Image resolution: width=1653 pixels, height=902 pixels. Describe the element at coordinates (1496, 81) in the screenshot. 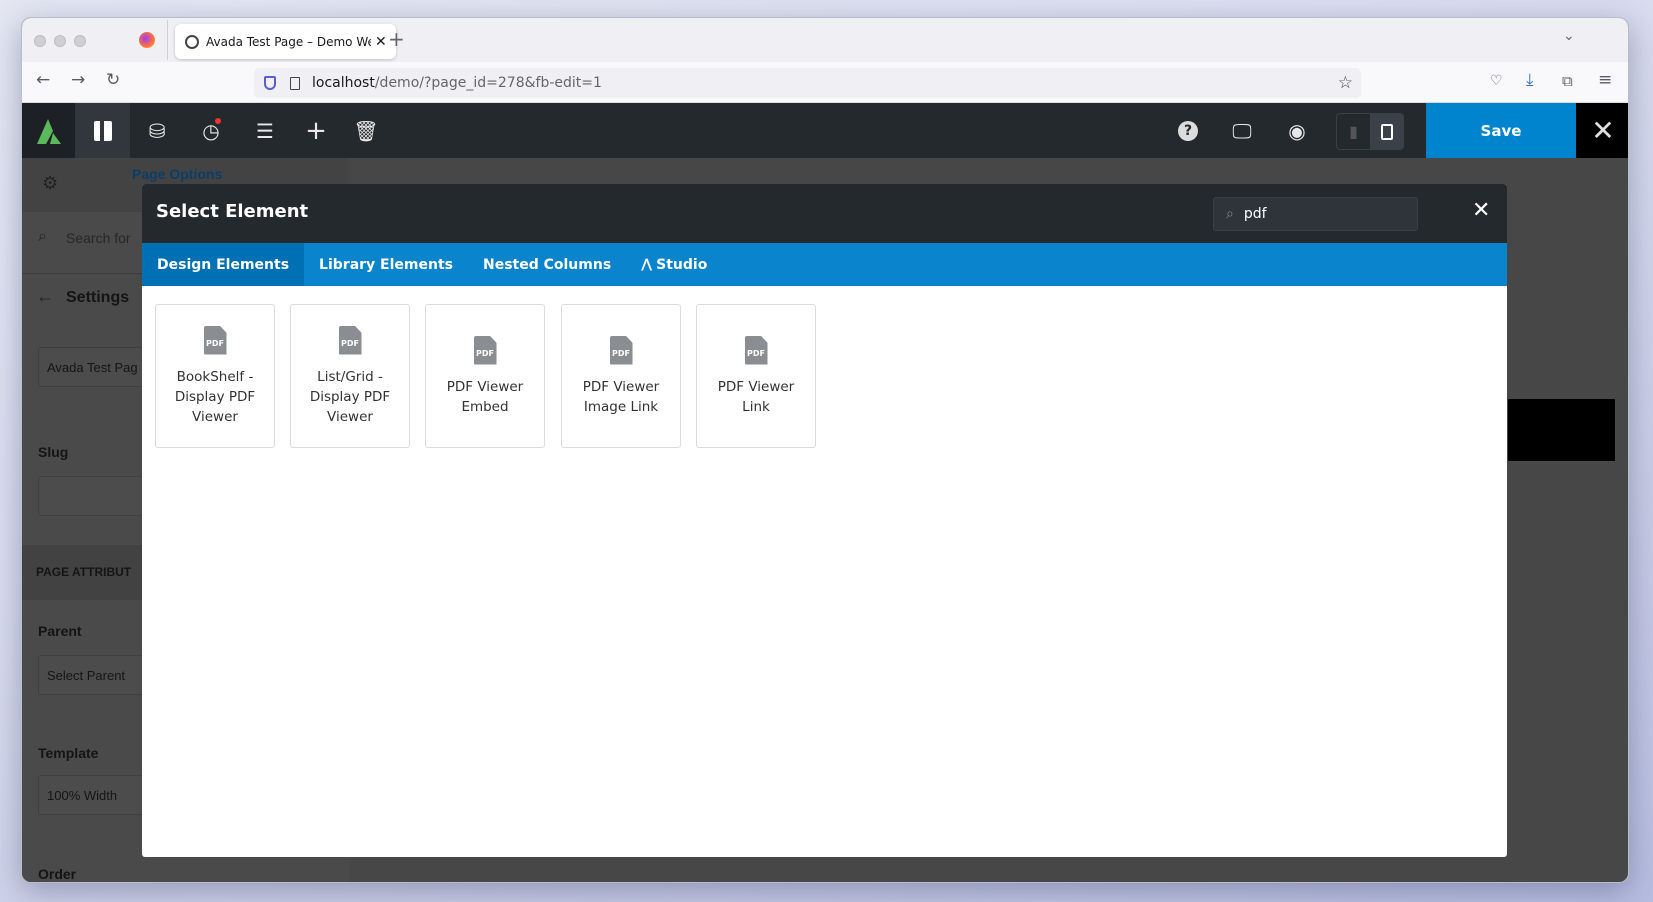

I see `pocket-icon: ♡` at that location.